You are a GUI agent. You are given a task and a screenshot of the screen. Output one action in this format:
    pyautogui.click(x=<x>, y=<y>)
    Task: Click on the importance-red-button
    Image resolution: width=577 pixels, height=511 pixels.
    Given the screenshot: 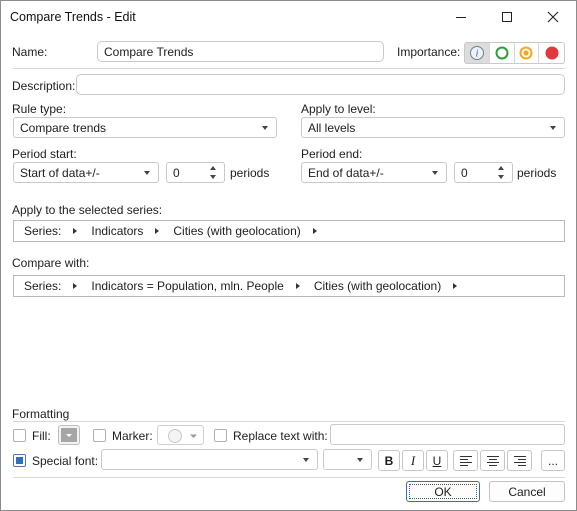 What is the action you would take?
    pyautogui.click(x=551, y=53)
    